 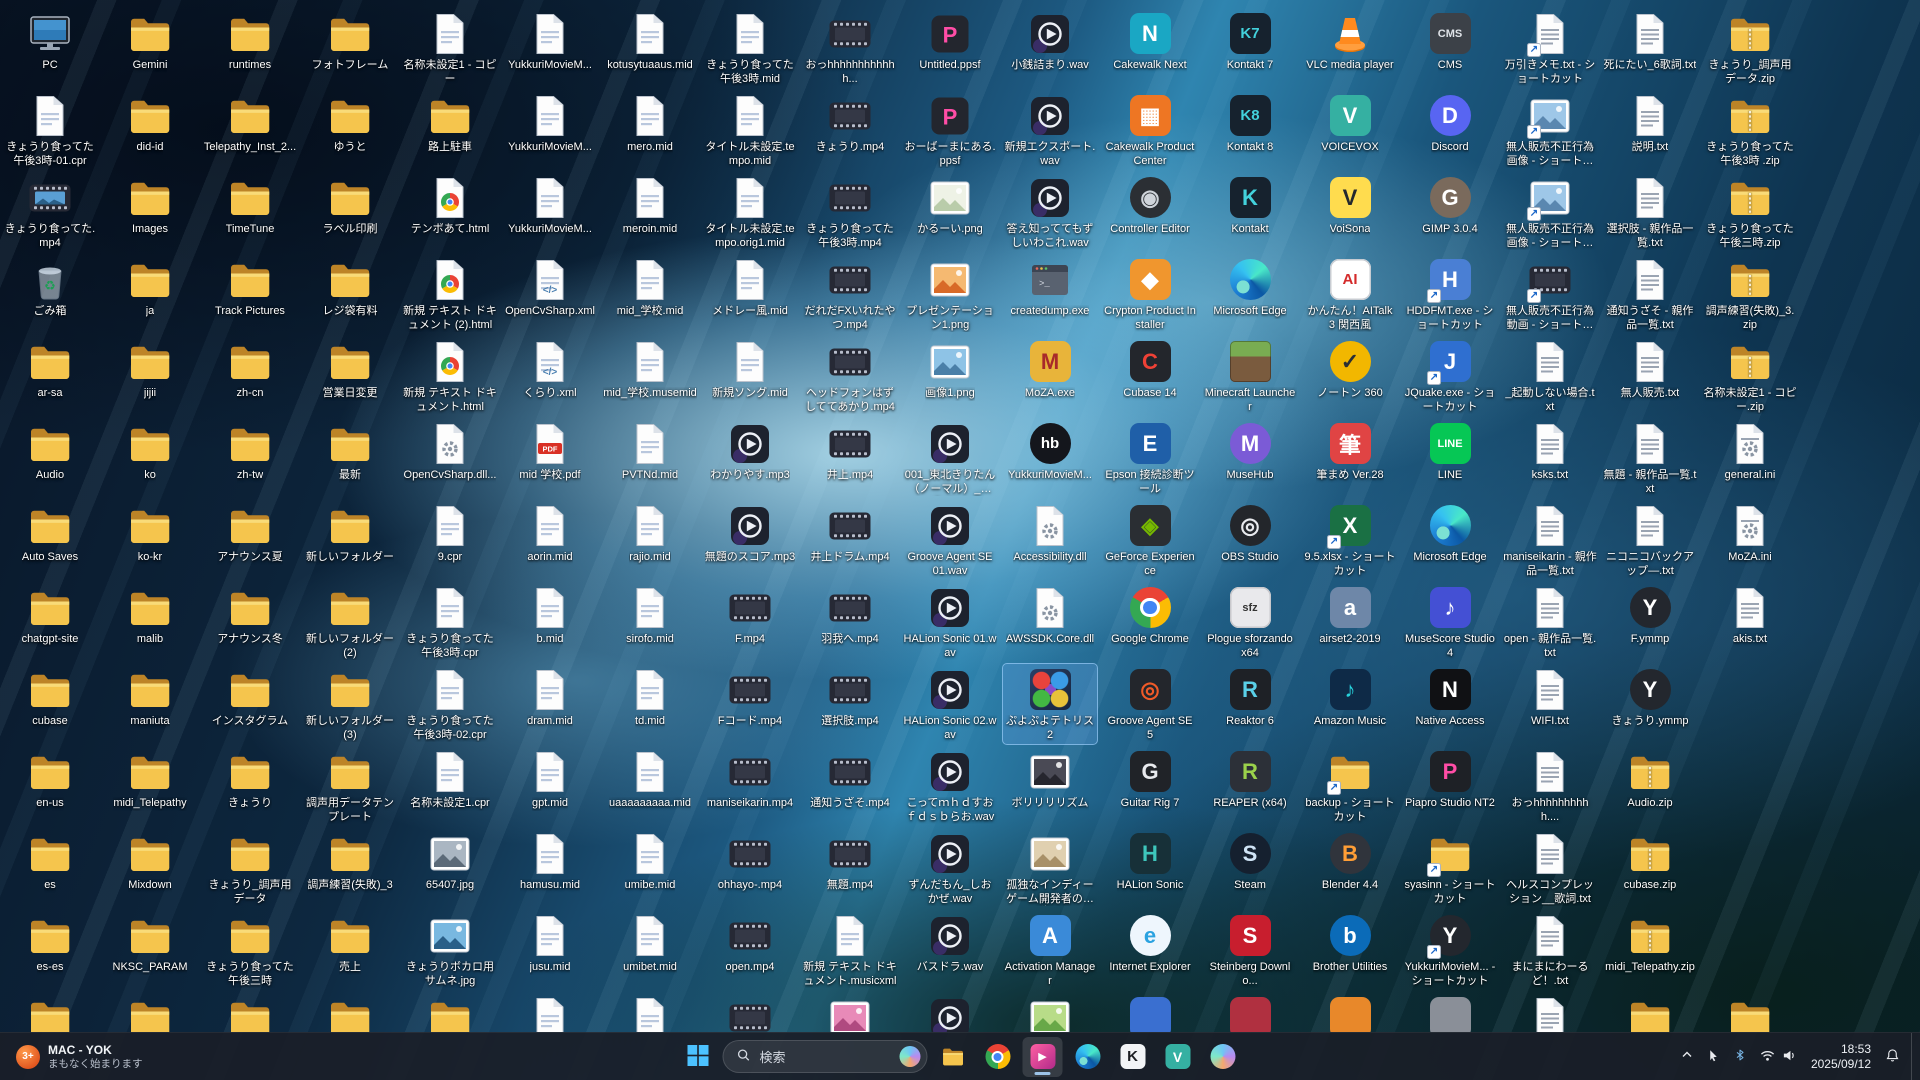 What do you see at coordinates (1050, 540) in the screenshot?
I see `desktop-icon: Accessibility.dll` at bounding box center [1050, 540].